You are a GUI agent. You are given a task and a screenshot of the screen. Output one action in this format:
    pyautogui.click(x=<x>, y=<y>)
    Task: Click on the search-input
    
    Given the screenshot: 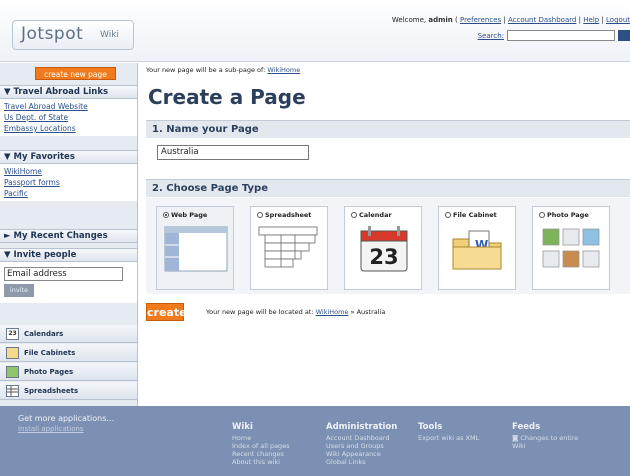 What is the action you would take?
    pyautogui.click(x=561, y=35)
    